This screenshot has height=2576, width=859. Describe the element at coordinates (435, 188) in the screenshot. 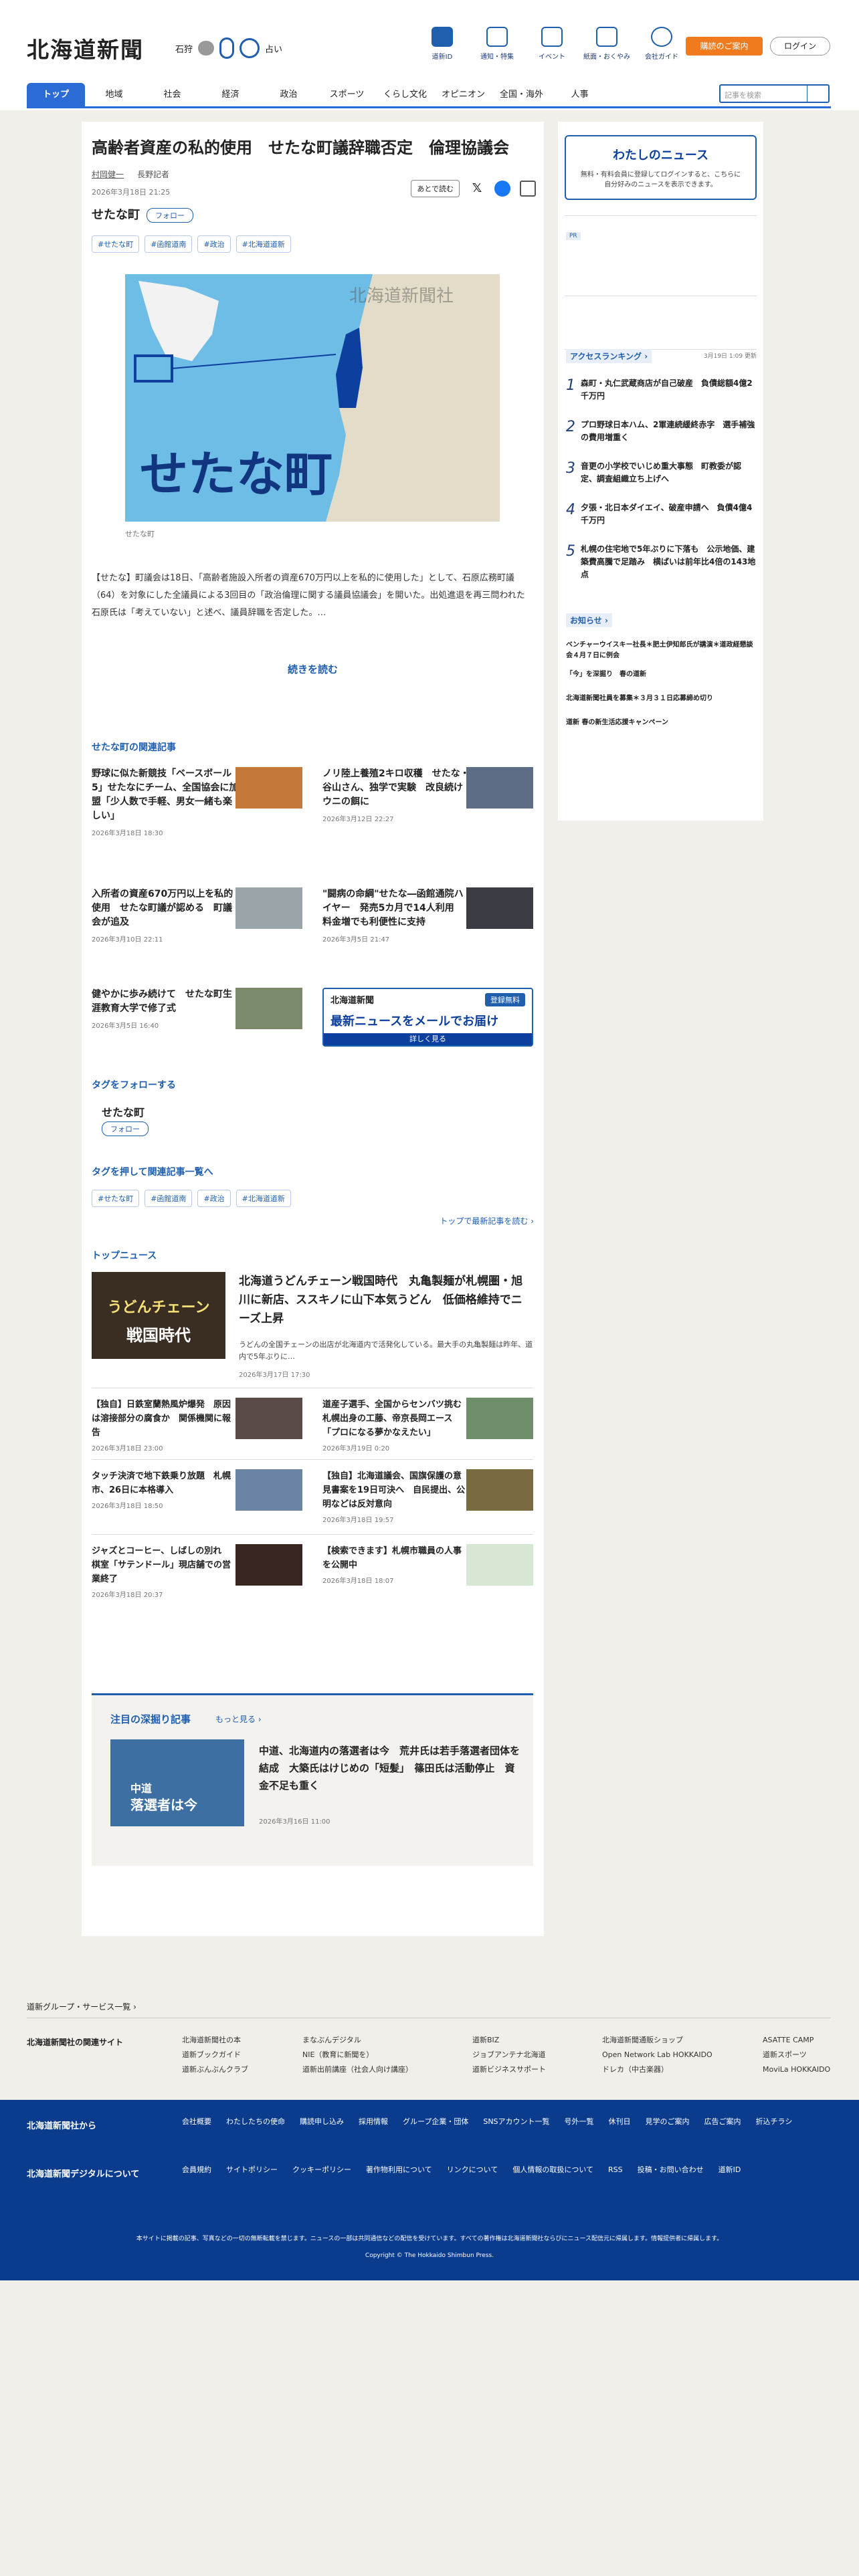

I see `save-later-button: あとで読む` at that location.